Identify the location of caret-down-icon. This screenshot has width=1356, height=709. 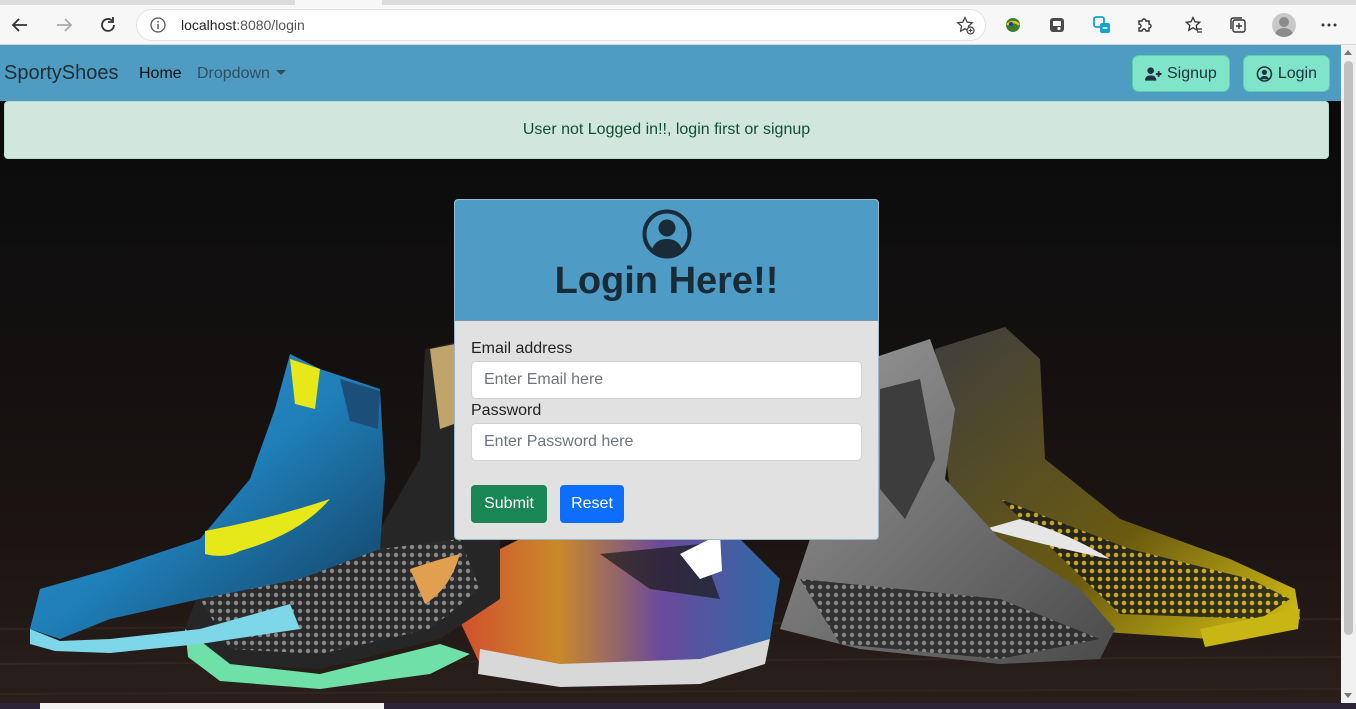
(280, 72).